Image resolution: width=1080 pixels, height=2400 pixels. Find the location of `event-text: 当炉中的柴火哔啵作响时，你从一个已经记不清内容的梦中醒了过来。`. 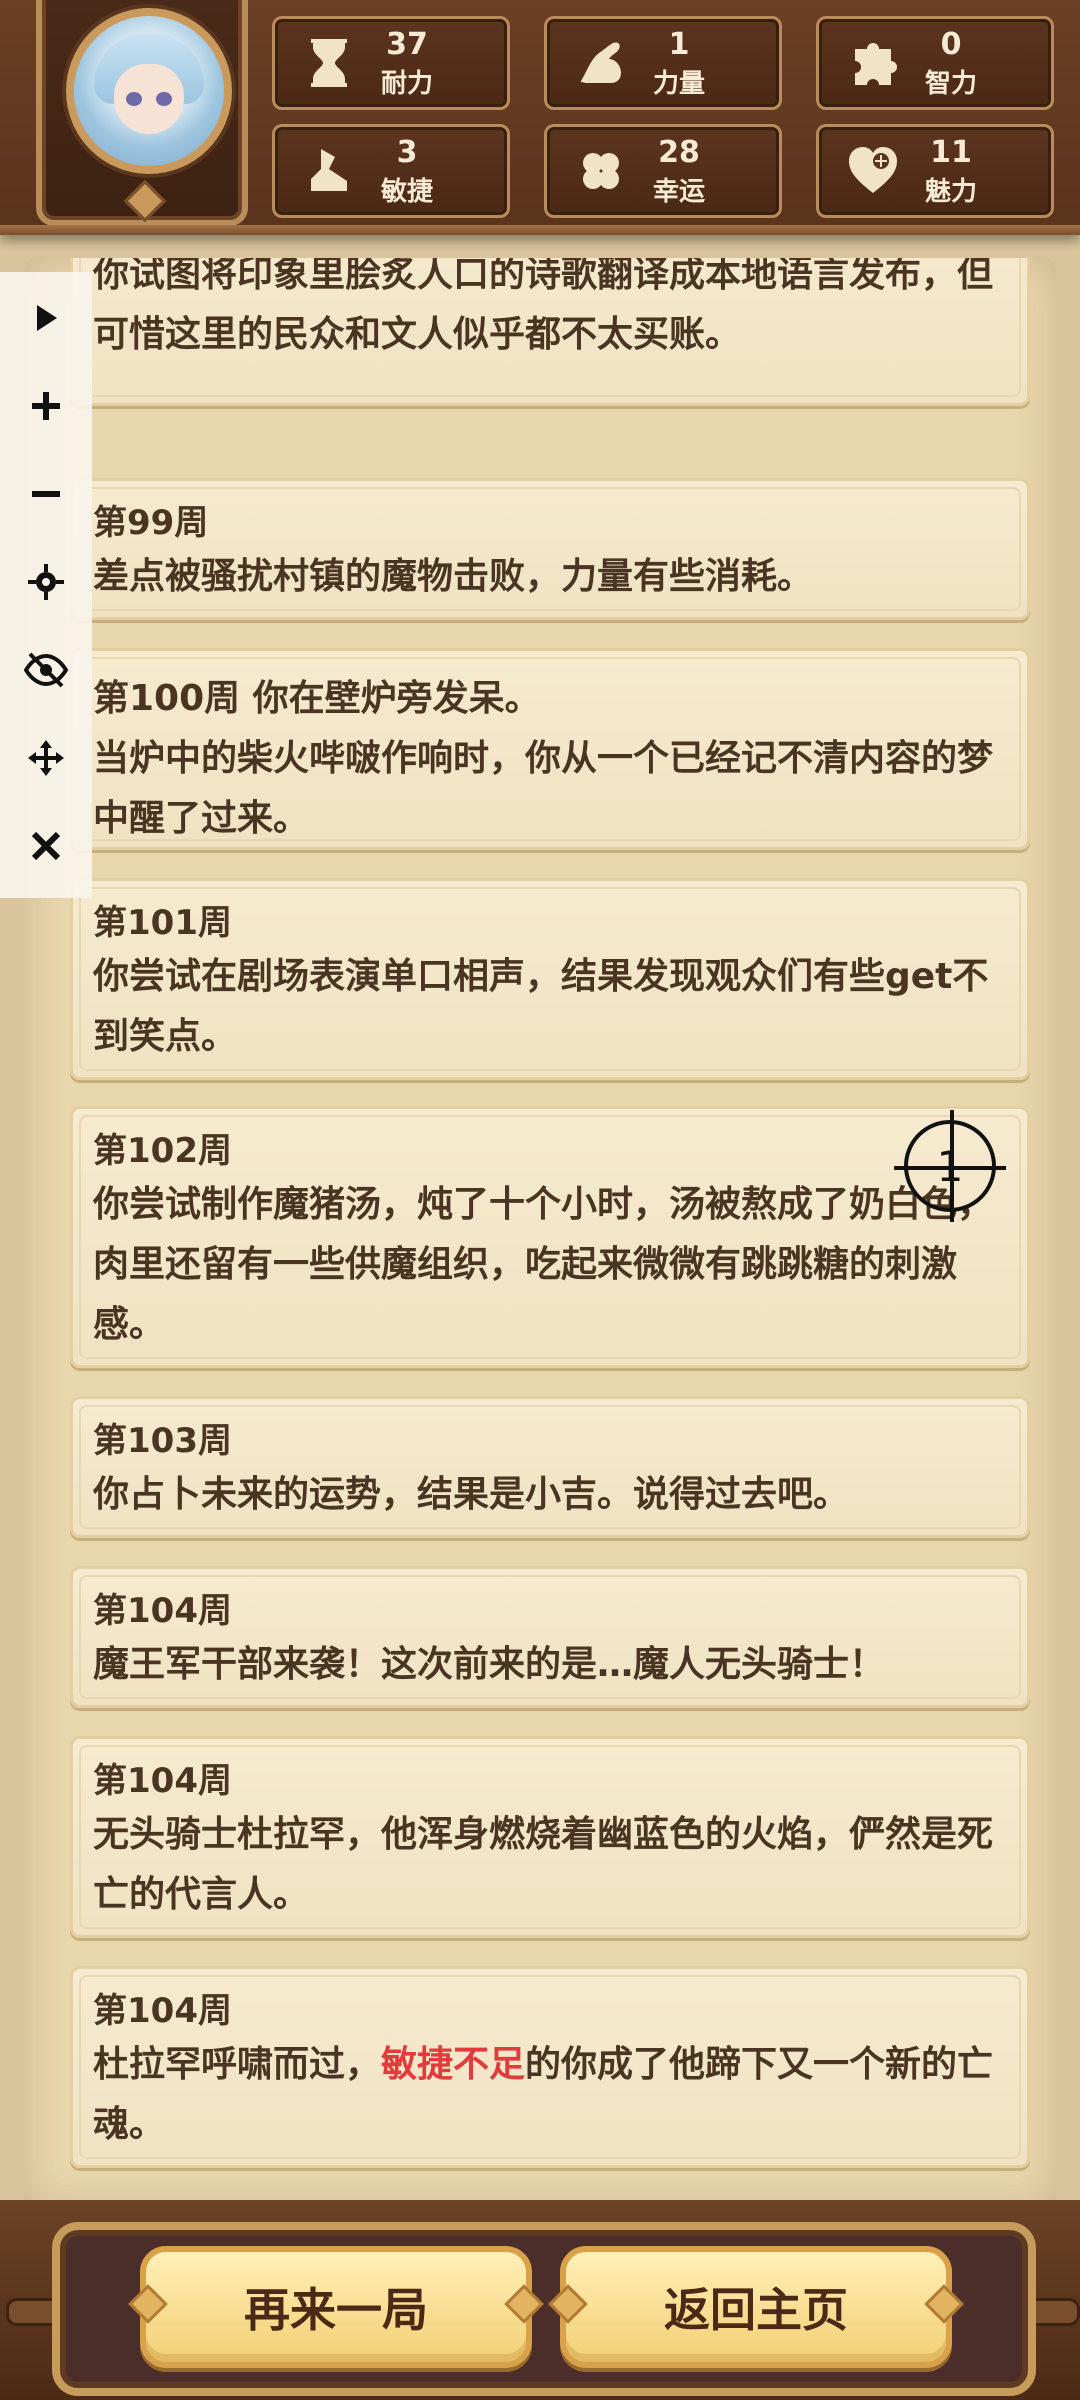

event-text: 当炉中的柴火哔啵作响时，你从一个已经记不清内容的梦中醒了过来。 is located at coordinates (543, 788).